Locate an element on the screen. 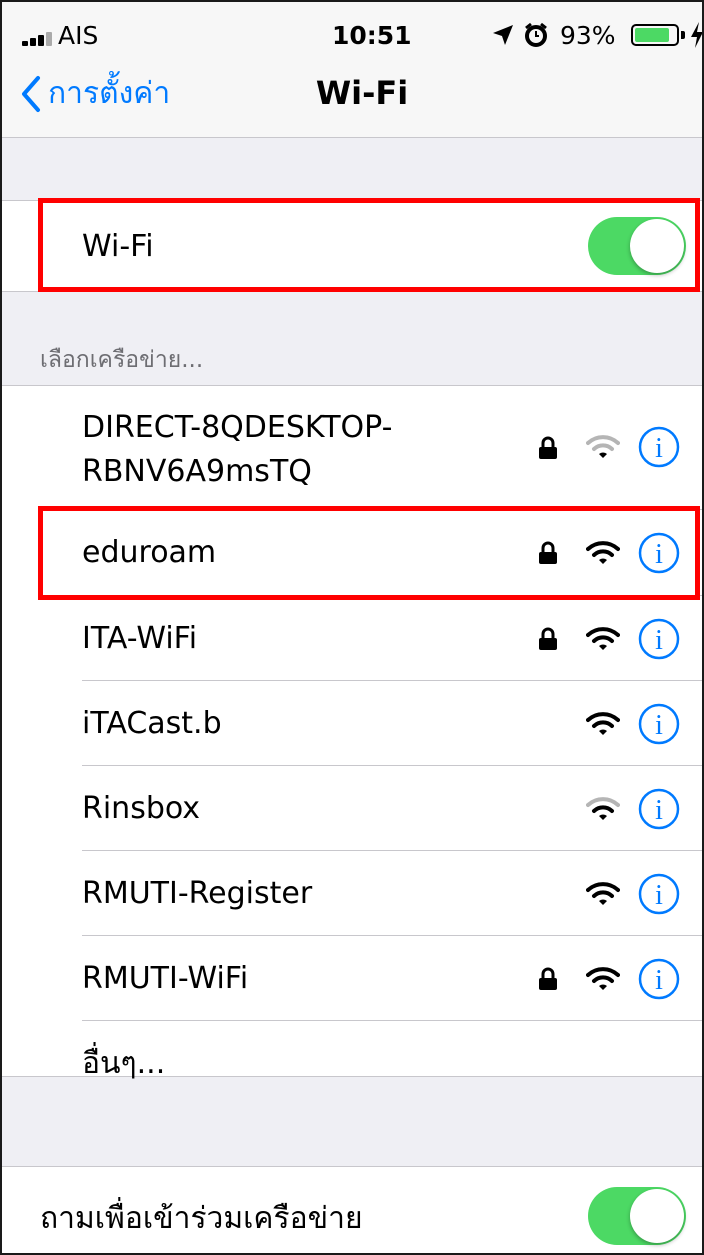 This screenshot has width=704, height=1255. network-name: DIRECT-8QDESKTOP- is located at coordinates (237, 427).